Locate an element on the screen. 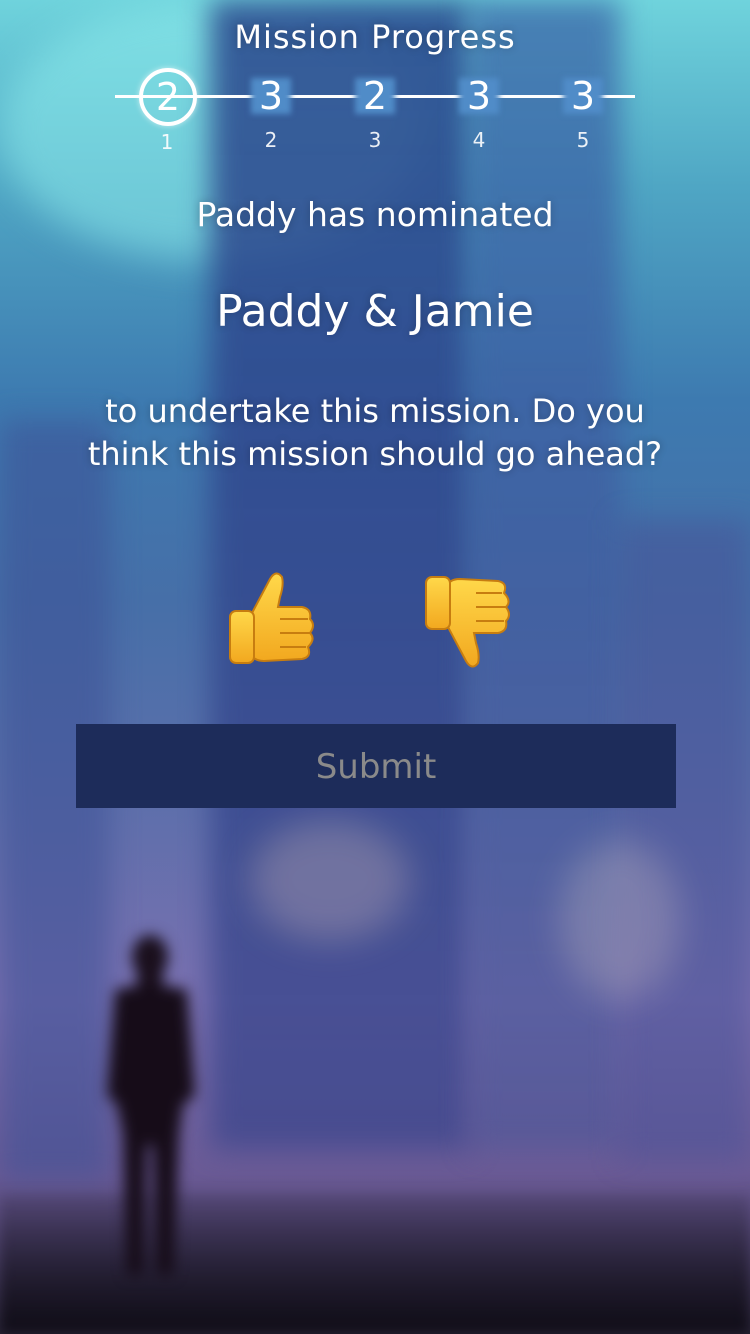 This screenshot has height=1334, width=750. progress-step-1: 2 1 is located at coordinates (168, 111).